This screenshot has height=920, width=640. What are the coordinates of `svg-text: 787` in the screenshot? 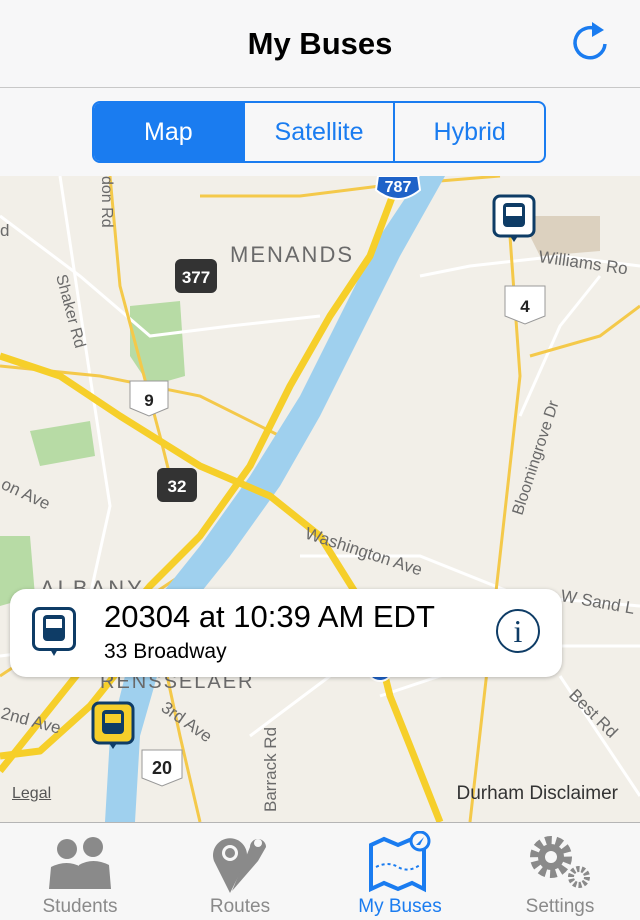 It's located at (398, 187).